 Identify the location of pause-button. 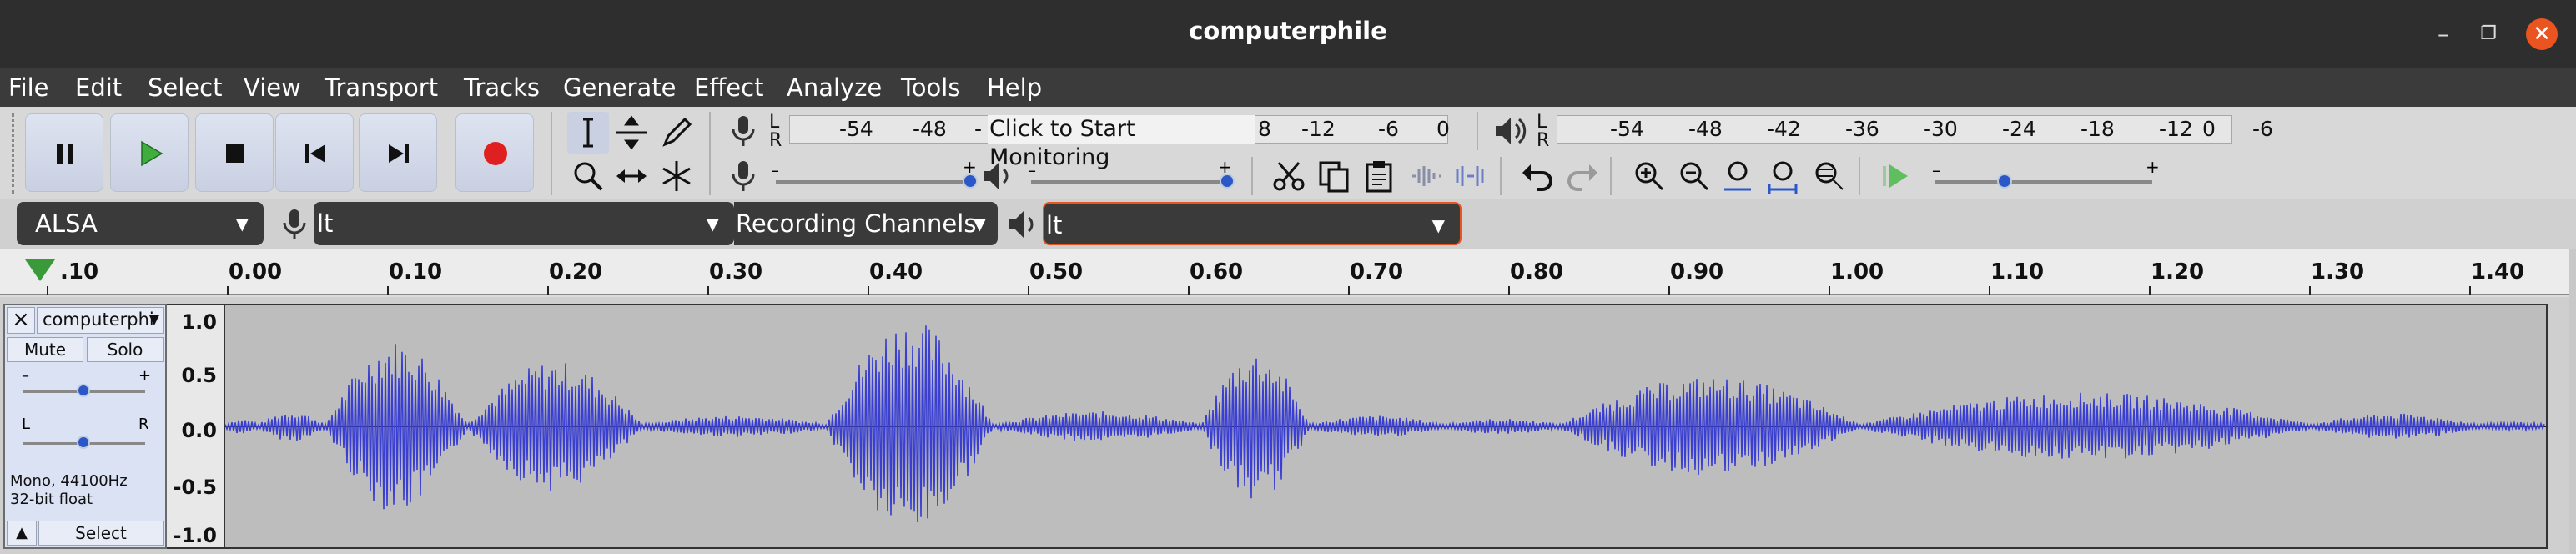
(64, 152).